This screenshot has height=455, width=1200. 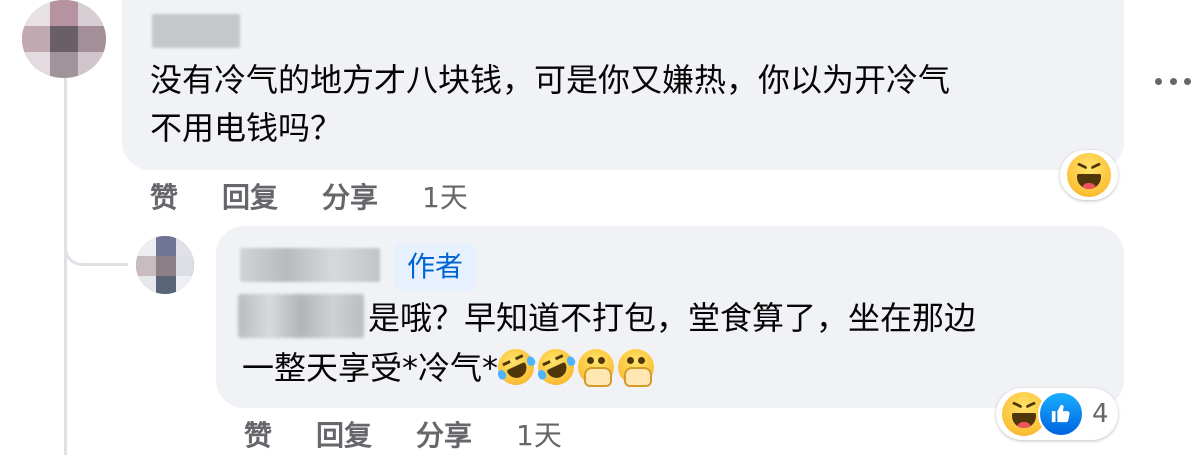 I want to click on like-emoji, so click(x=1061, y=414).